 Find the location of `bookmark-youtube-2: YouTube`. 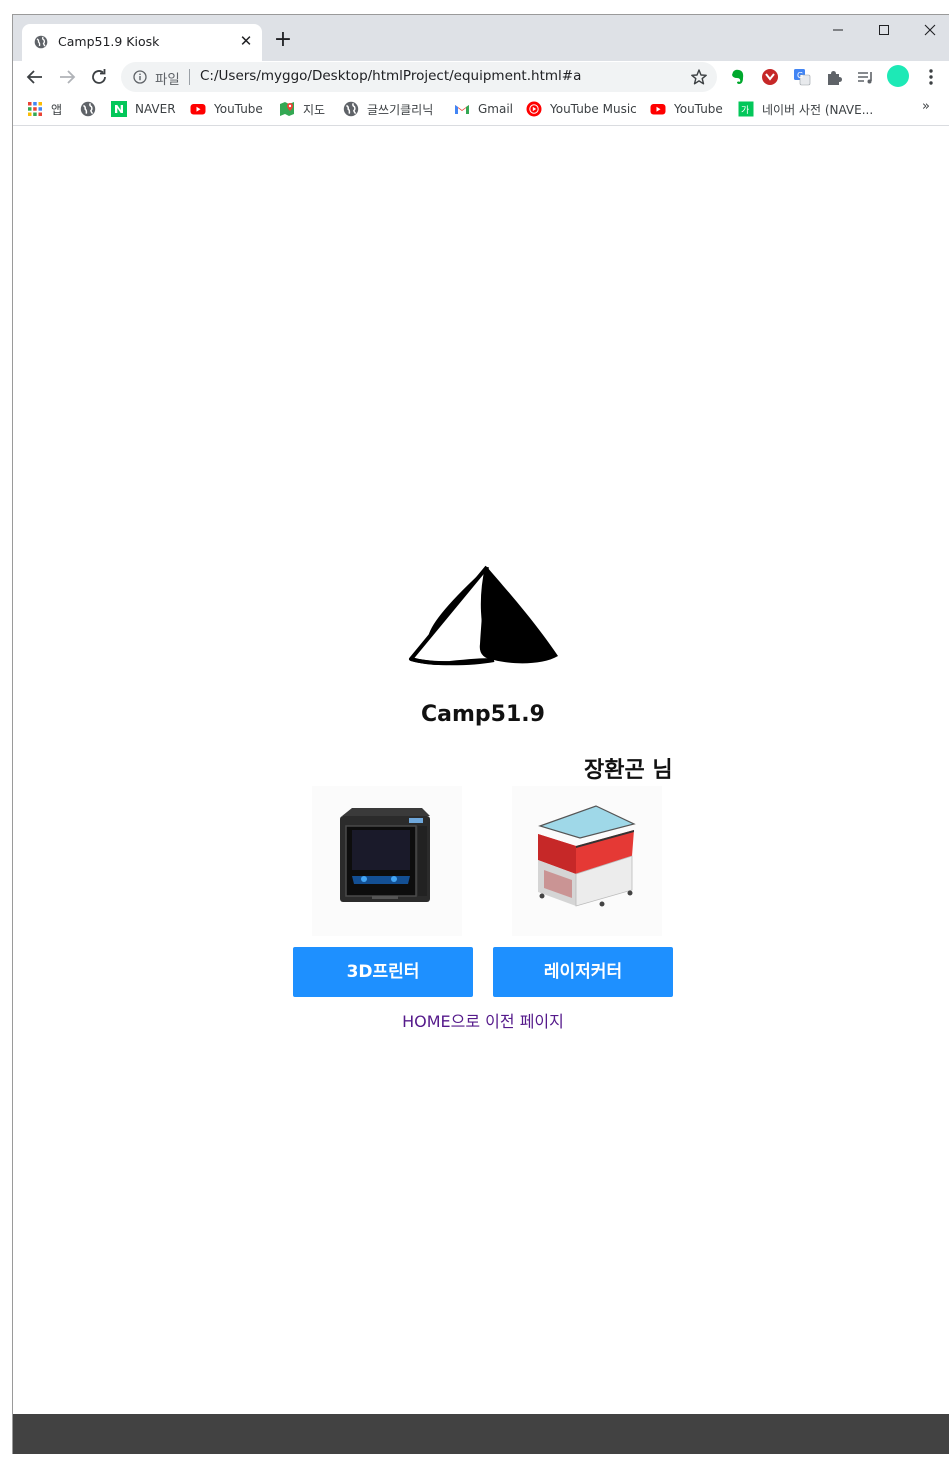

bookmark-youtube-2: YouTube is located at coordinates (686, 109).